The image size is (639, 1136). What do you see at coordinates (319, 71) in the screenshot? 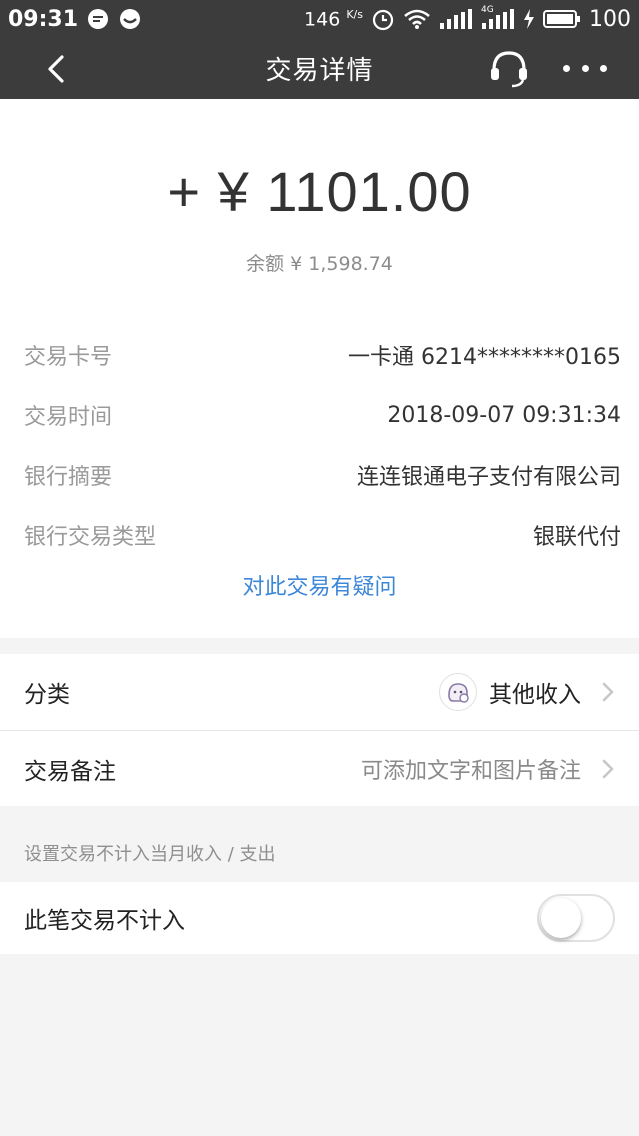
I see `page-title: 交易详情` at bounding box center [319, 71].